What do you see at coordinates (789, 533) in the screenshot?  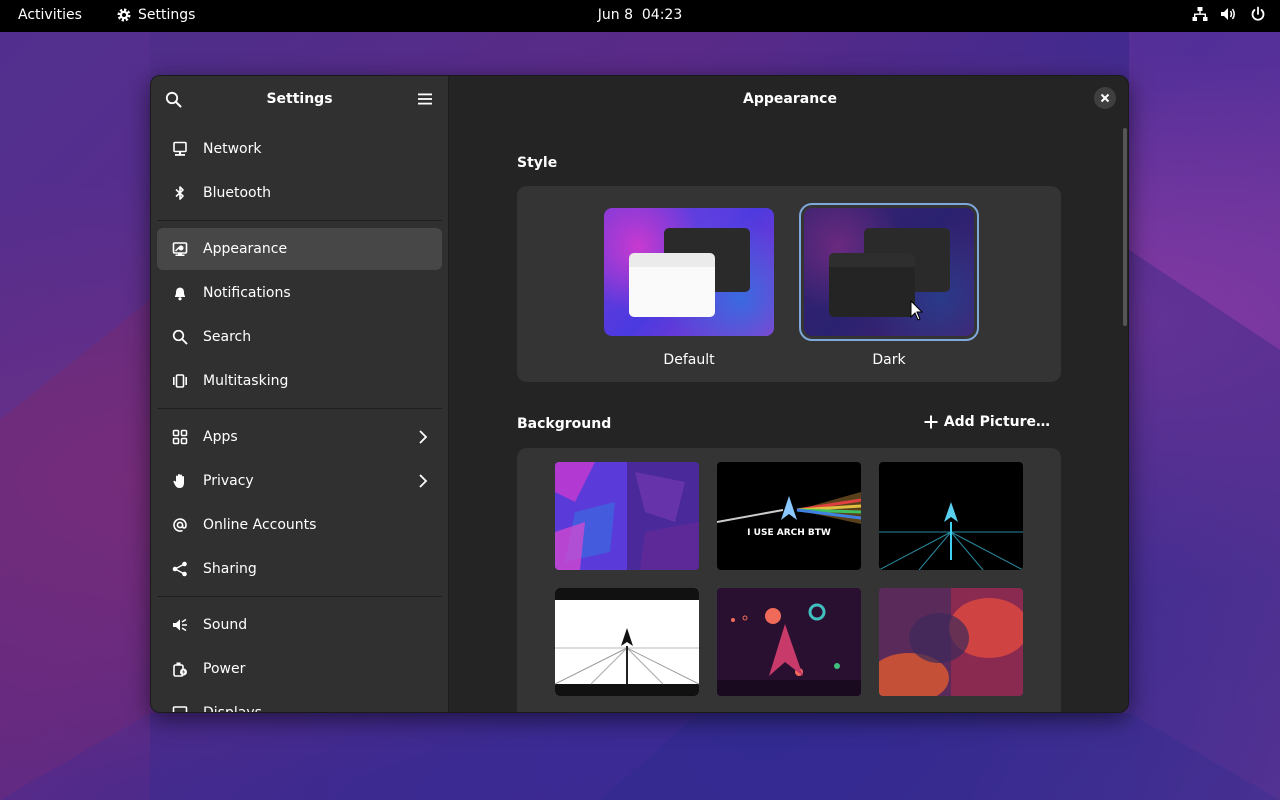 I see `wallpaper-caption: I USE ARCH BTW` at bounding box center [789, 533].